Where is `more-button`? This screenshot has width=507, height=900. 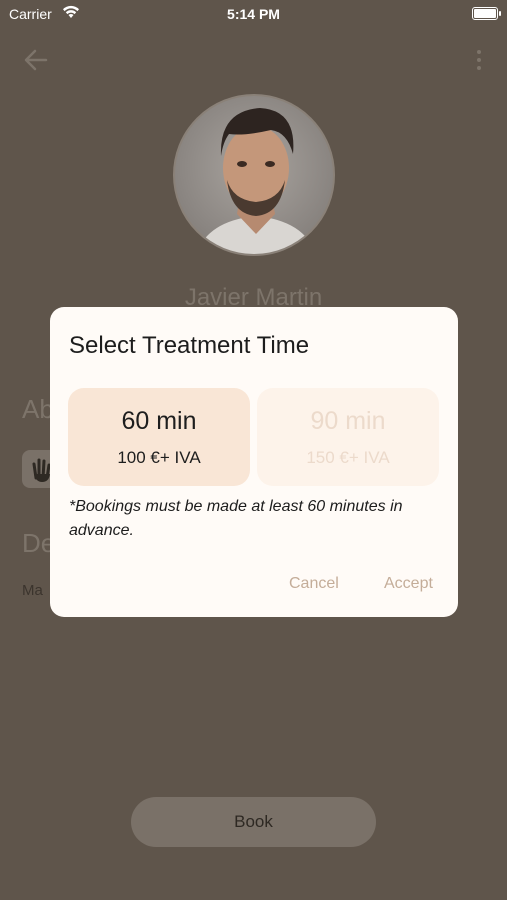
more-button is located at coordinates (479, 60).